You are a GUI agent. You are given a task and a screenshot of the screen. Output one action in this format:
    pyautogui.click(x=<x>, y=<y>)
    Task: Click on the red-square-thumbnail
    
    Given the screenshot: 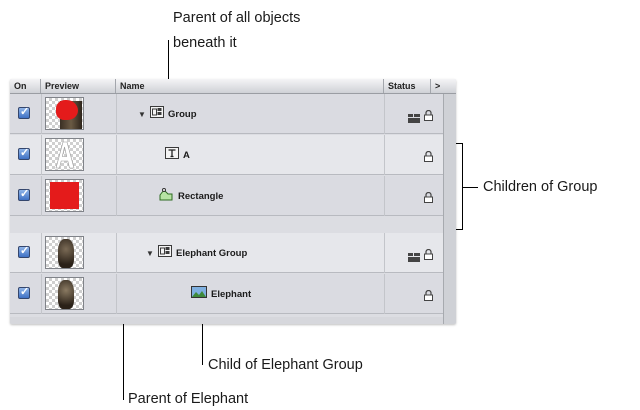 What is the action you would take?
    pyautogui.click(x=64, y=195)
    